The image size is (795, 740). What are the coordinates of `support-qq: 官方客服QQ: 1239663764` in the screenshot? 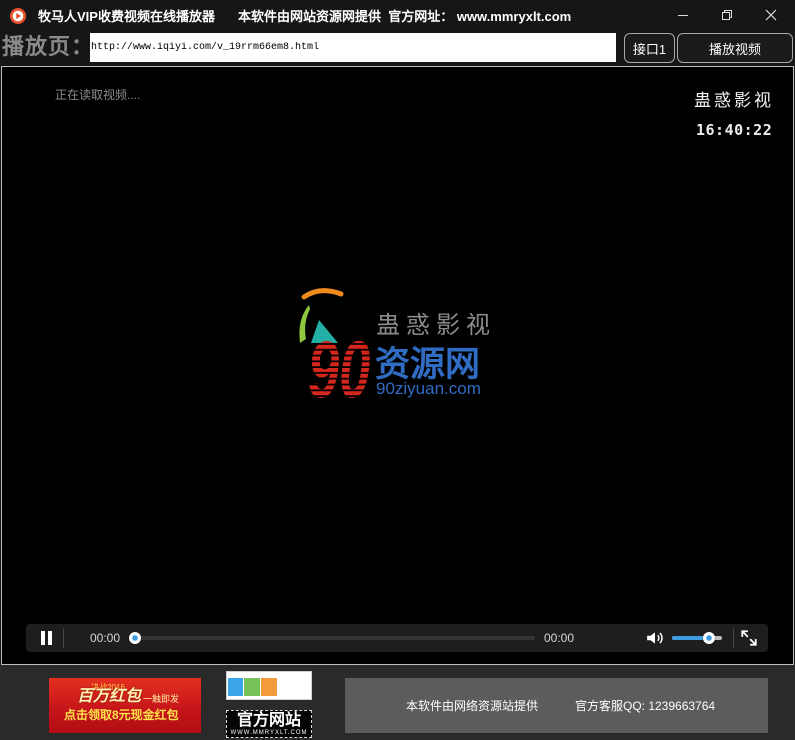 It's located at (645, 706).